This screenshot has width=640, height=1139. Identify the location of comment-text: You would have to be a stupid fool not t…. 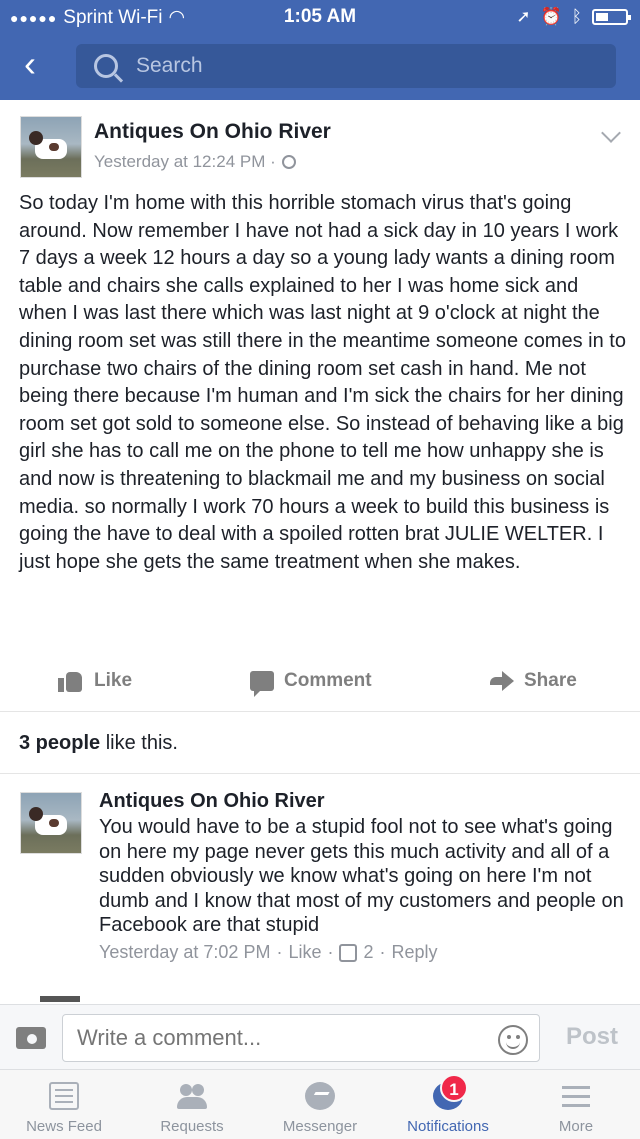
(361, 876).